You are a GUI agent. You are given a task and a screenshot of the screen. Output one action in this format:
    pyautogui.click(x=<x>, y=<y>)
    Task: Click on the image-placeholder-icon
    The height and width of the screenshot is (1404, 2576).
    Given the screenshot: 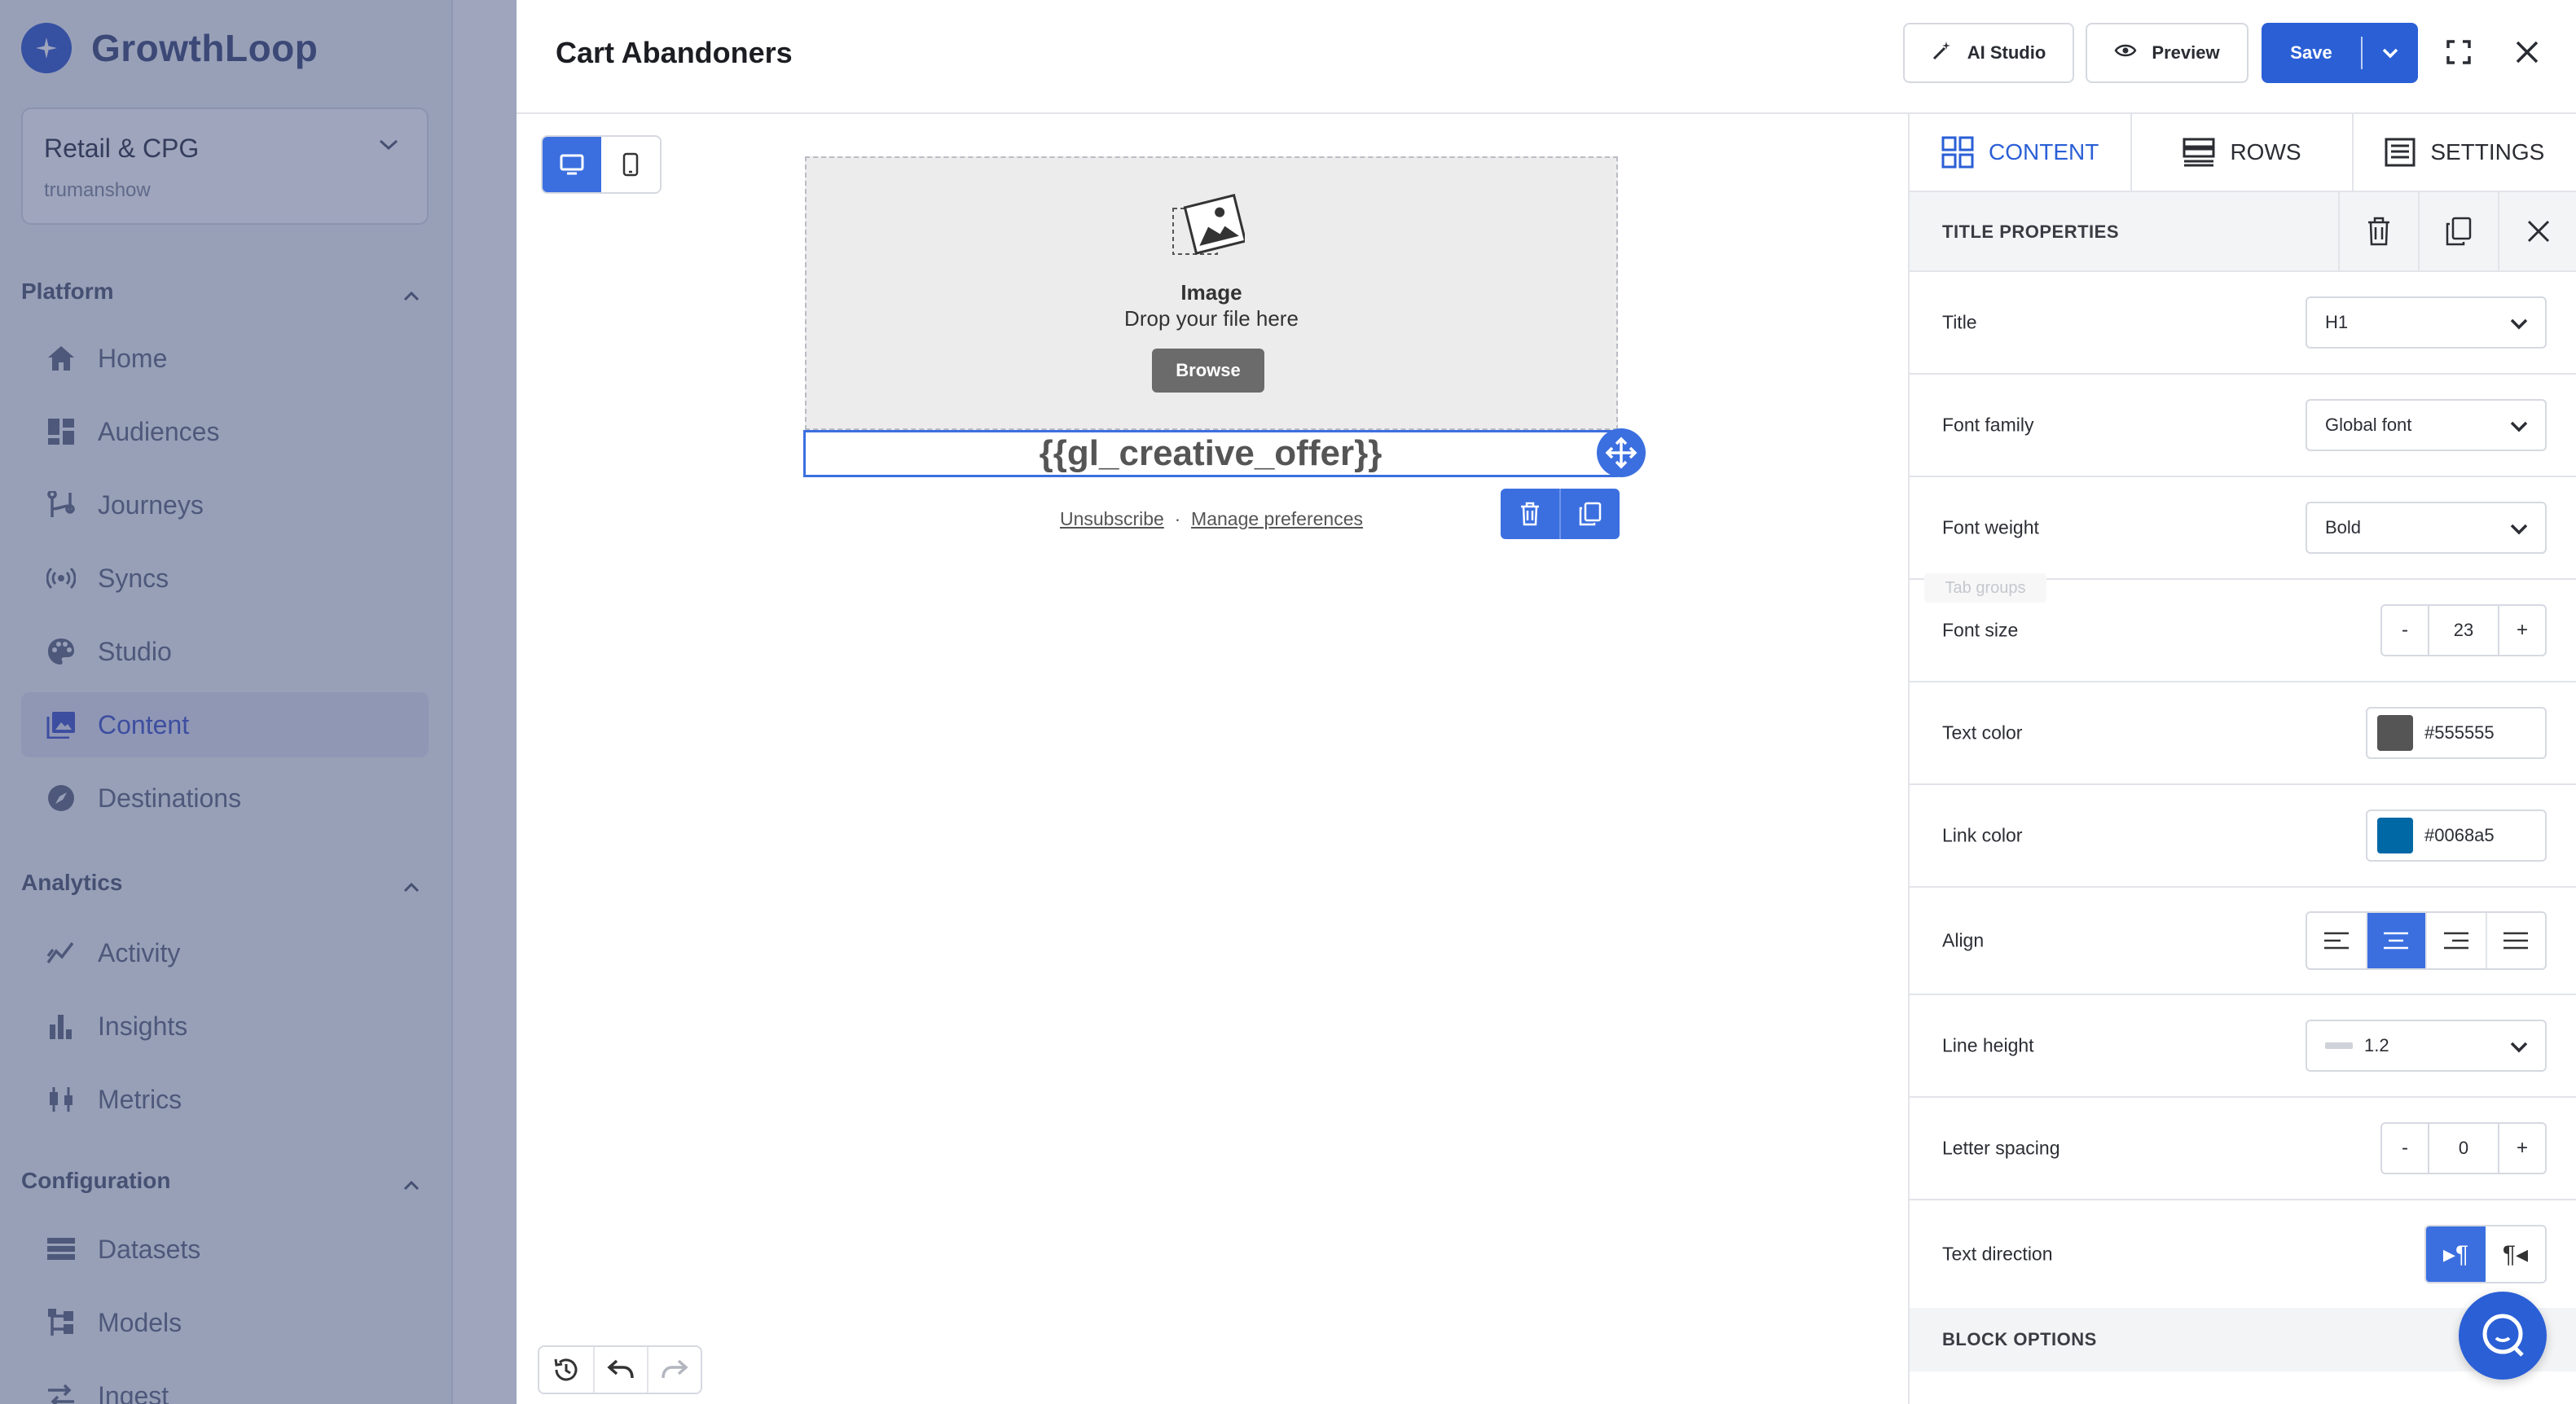 What is the action you would take?
    pyautogui.click(x=1209, y=228)
    